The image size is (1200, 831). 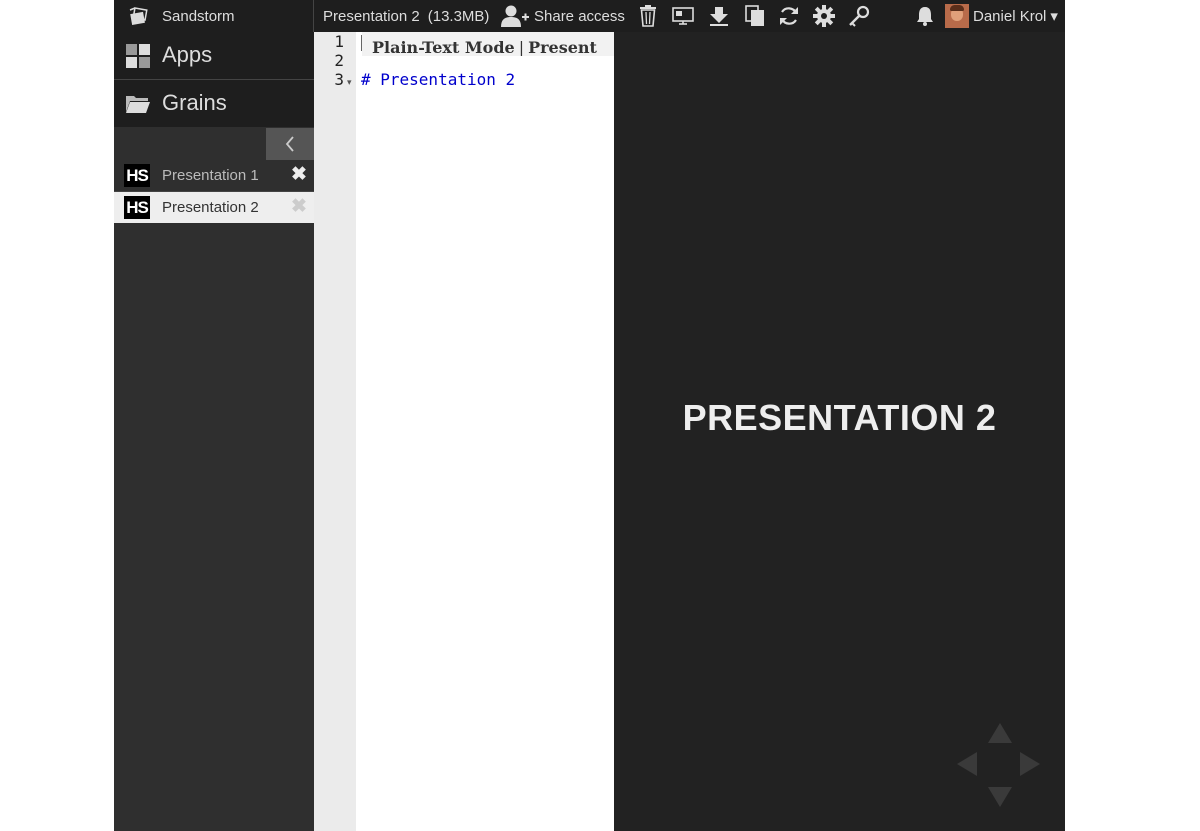 I want to click on sidebar-item-grains: Grains, so click(x=214, y=103).